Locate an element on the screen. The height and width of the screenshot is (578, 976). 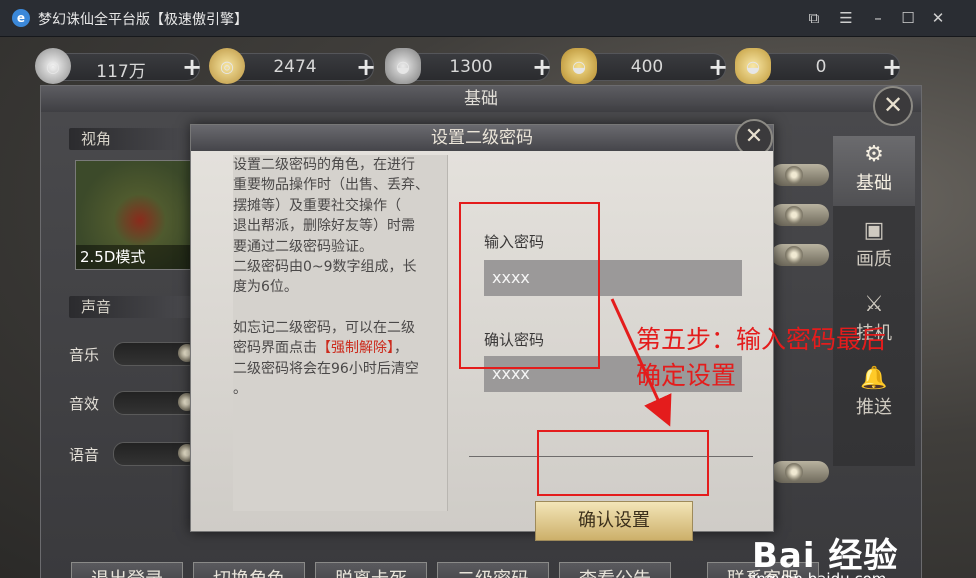
close-window-button: ✕ is located at coordinates (938, 18).